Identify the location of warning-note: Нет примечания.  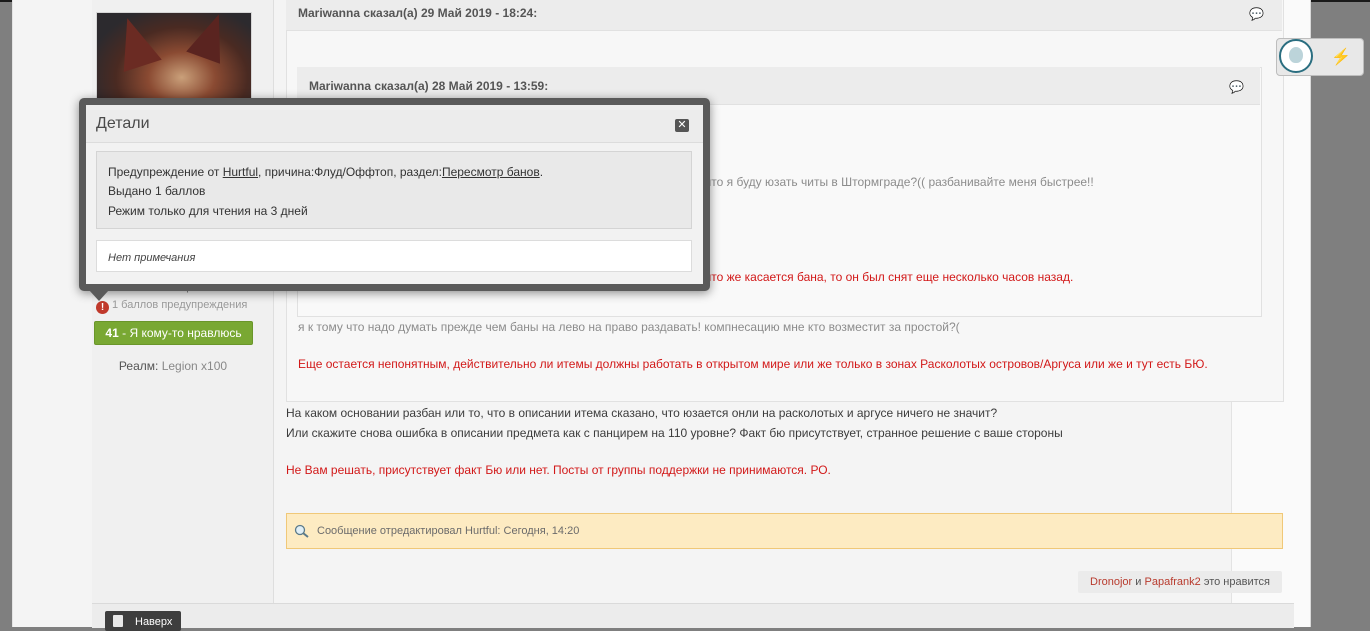
(152, 258).